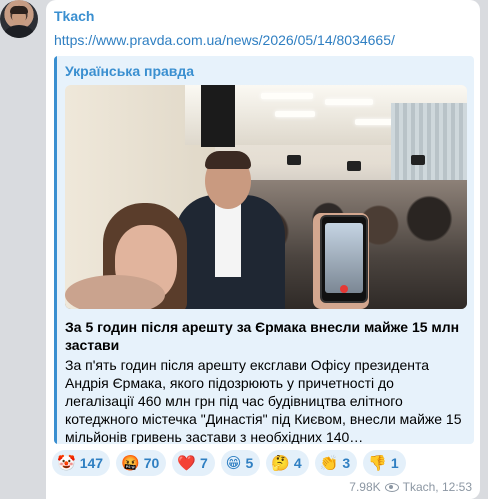 This screenshot has width=488, height=499. What do you see at coordinates (19, 10) in the screenshot?
I see `avatar-hair` at bounding box center [19, 10].